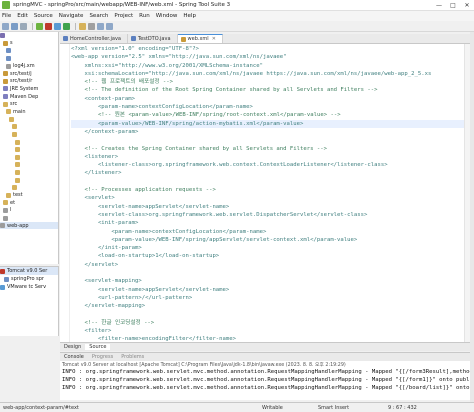 This screenshot has width=474, height=412. Describe the element at coordinates (123, 16) in the screenshot. I see `menu-project: Project` at that location.